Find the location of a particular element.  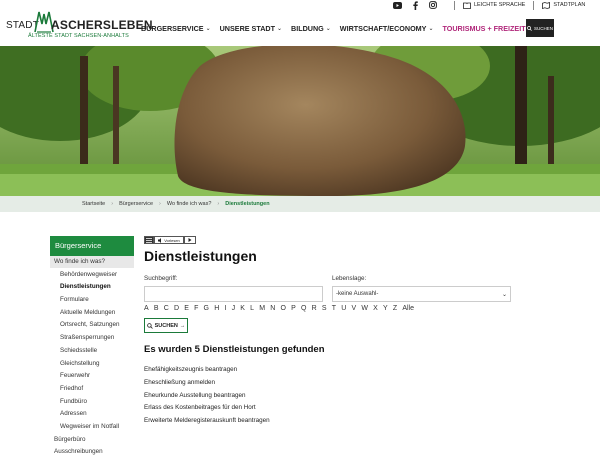

sidebar-item-strassensperrungen: Straßensperrungen is located at coordinates (92, 338).